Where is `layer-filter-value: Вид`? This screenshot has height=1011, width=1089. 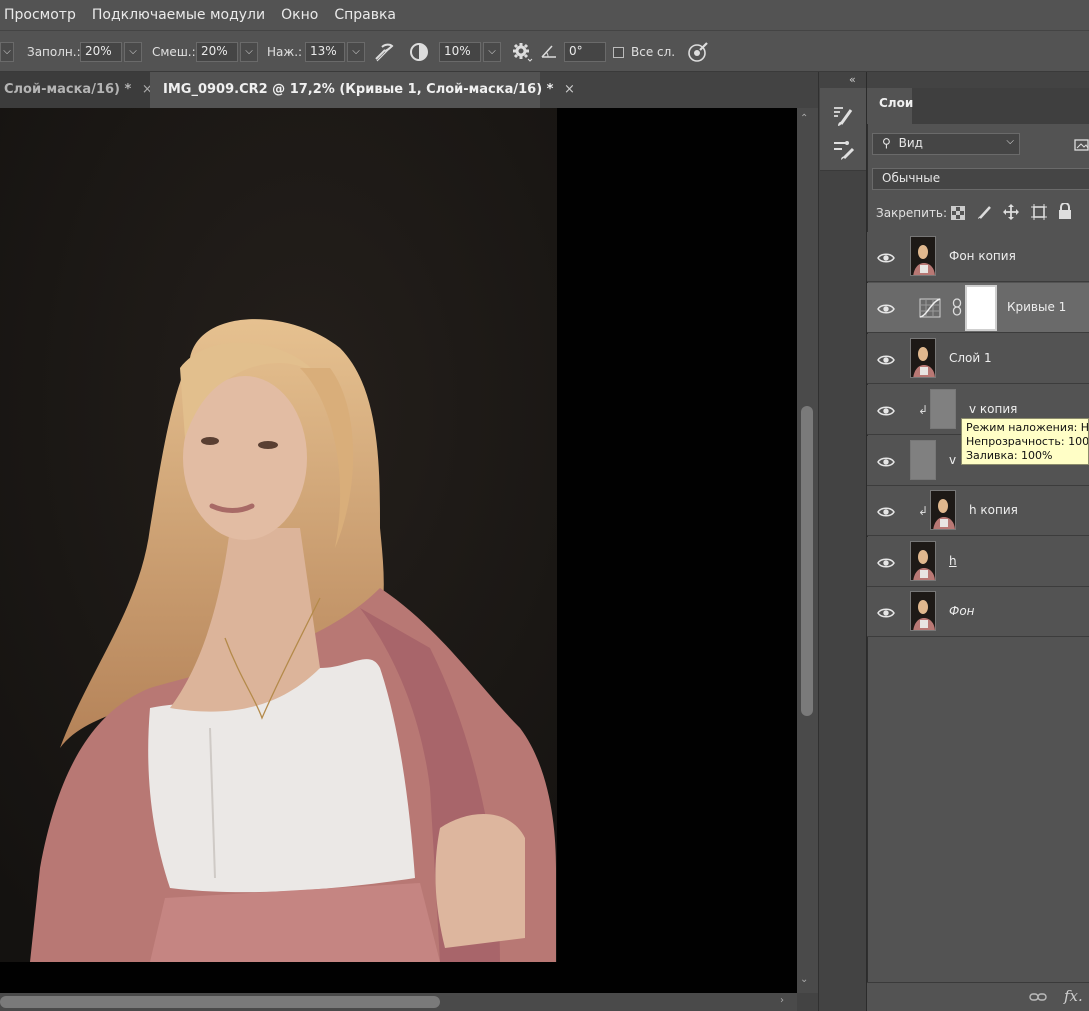
layer-filter-value: Вид is located at coordinates (910, 143).